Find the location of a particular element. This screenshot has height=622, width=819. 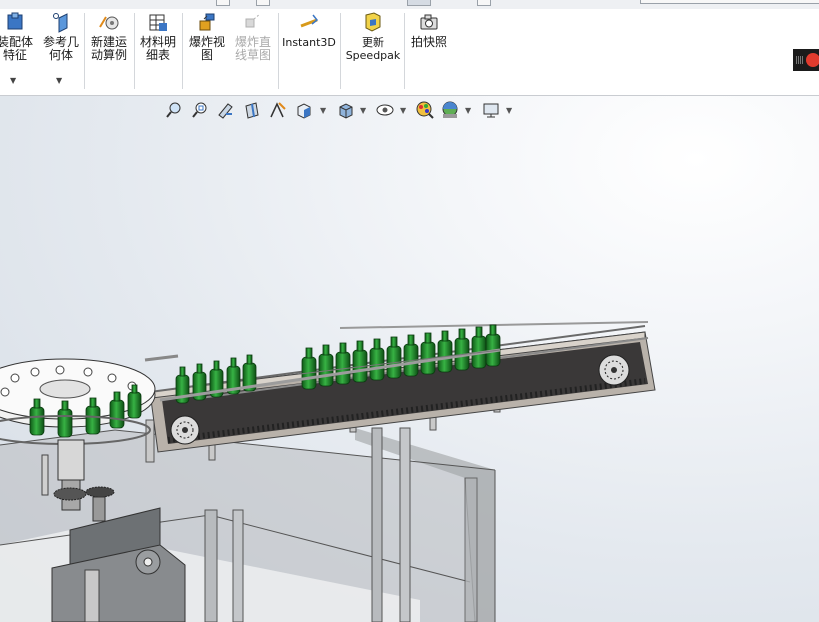

reference-geometry-button: 参考几 何体 is located at coordinates (61, 36).